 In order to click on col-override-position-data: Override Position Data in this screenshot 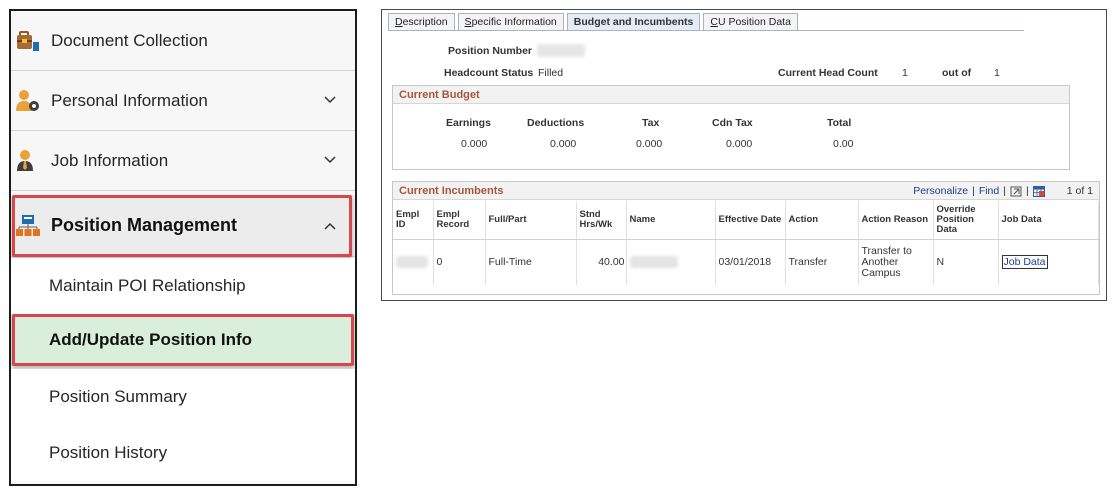, I will do `click(966, 220)`.